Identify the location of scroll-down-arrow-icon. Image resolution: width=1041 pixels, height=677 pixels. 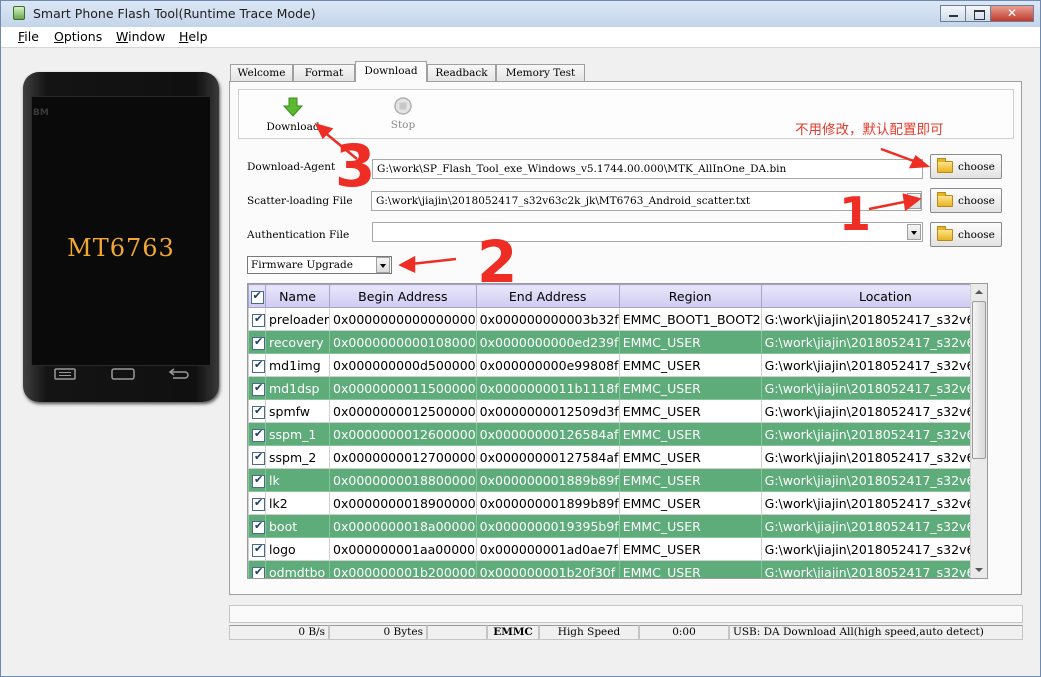
(979, 570).